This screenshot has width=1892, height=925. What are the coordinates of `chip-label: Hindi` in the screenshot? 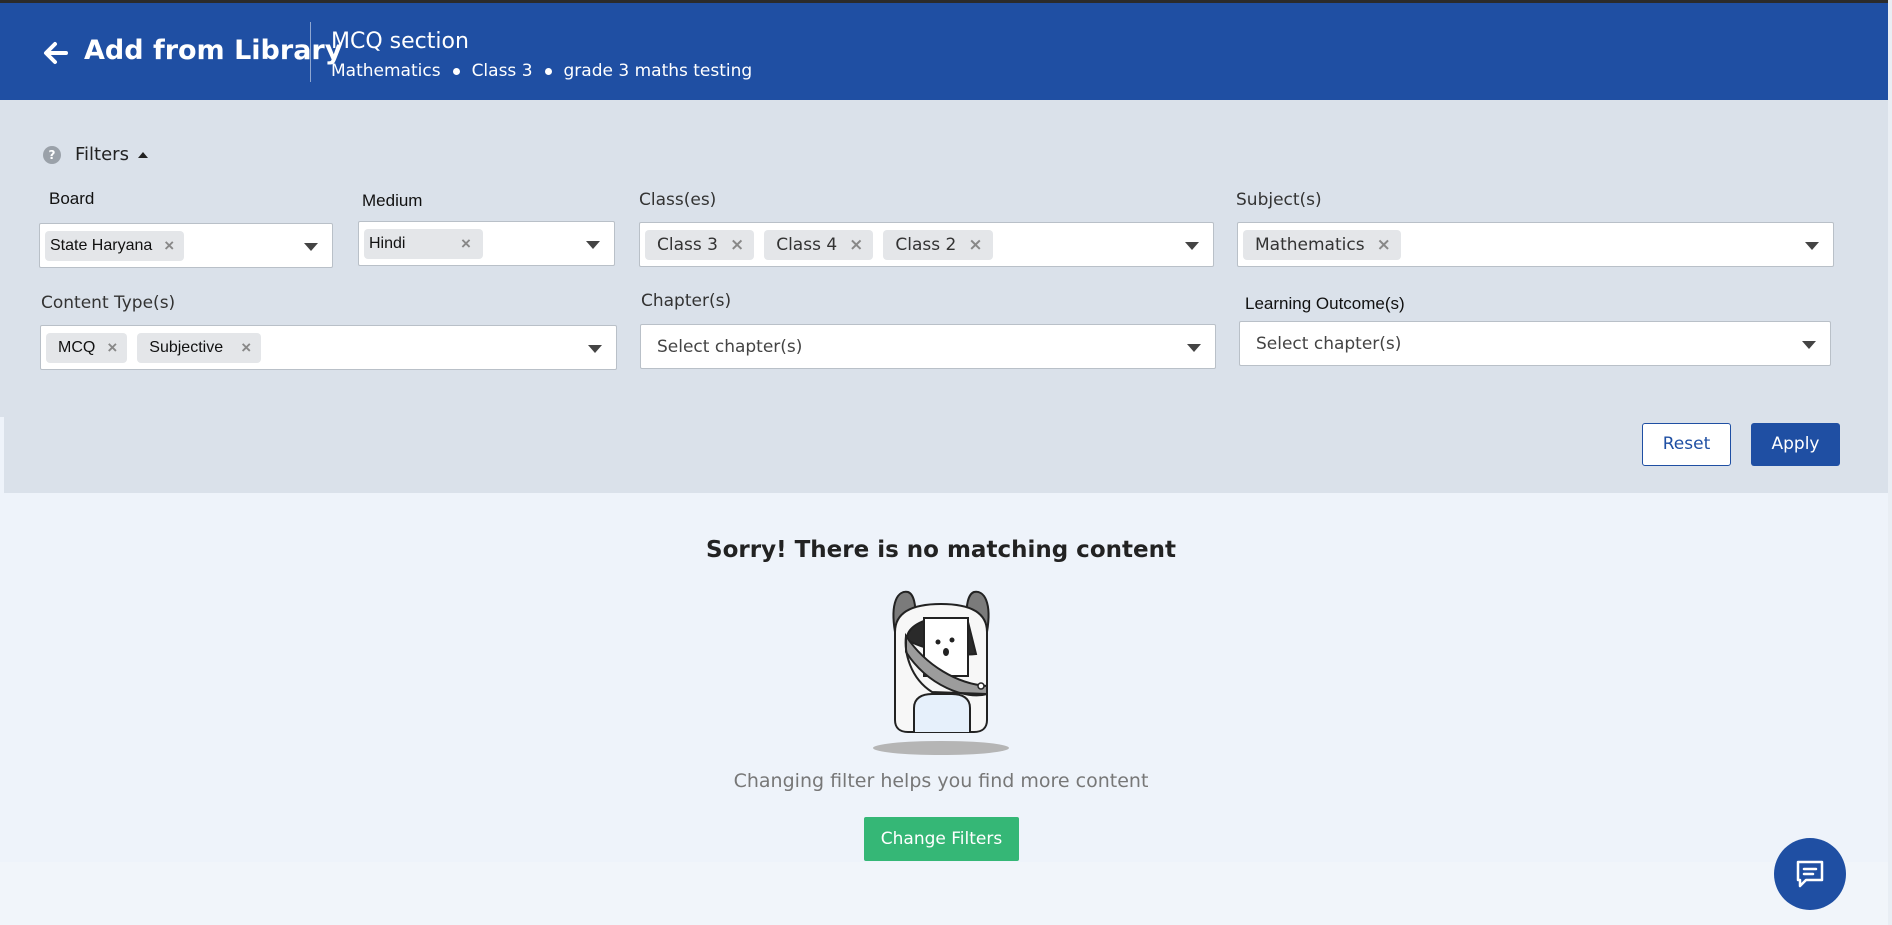 It's located at (387, 243).